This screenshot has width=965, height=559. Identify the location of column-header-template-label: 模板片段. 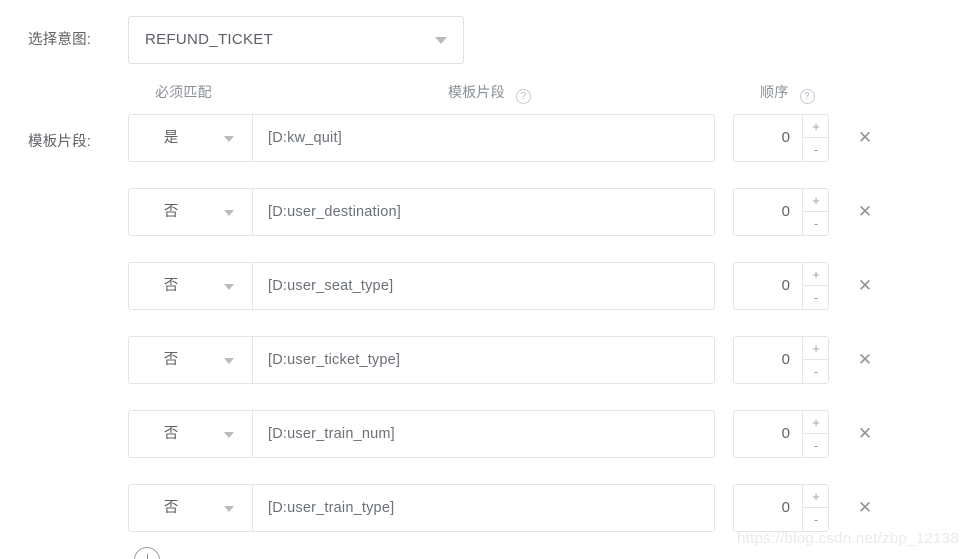
(476, 92).